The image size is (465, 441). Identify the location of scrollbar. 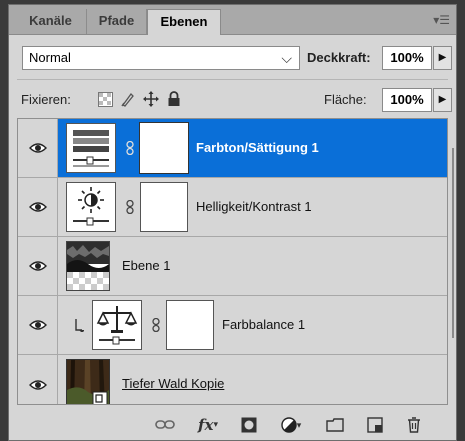
(453, 261).